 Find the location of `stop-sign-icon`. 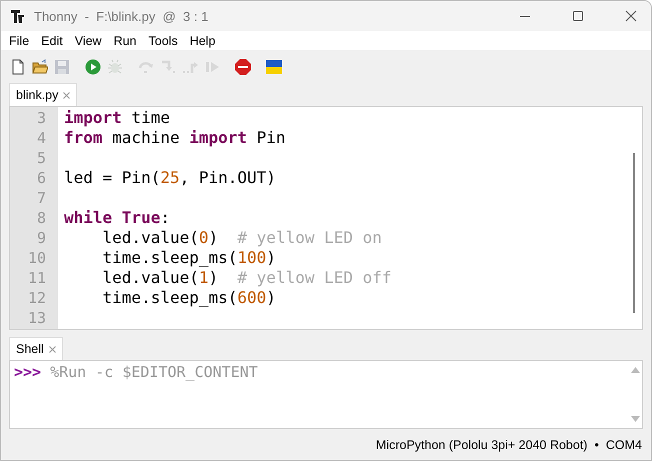

stop-sign-icon is located at coordinates (243, 67).